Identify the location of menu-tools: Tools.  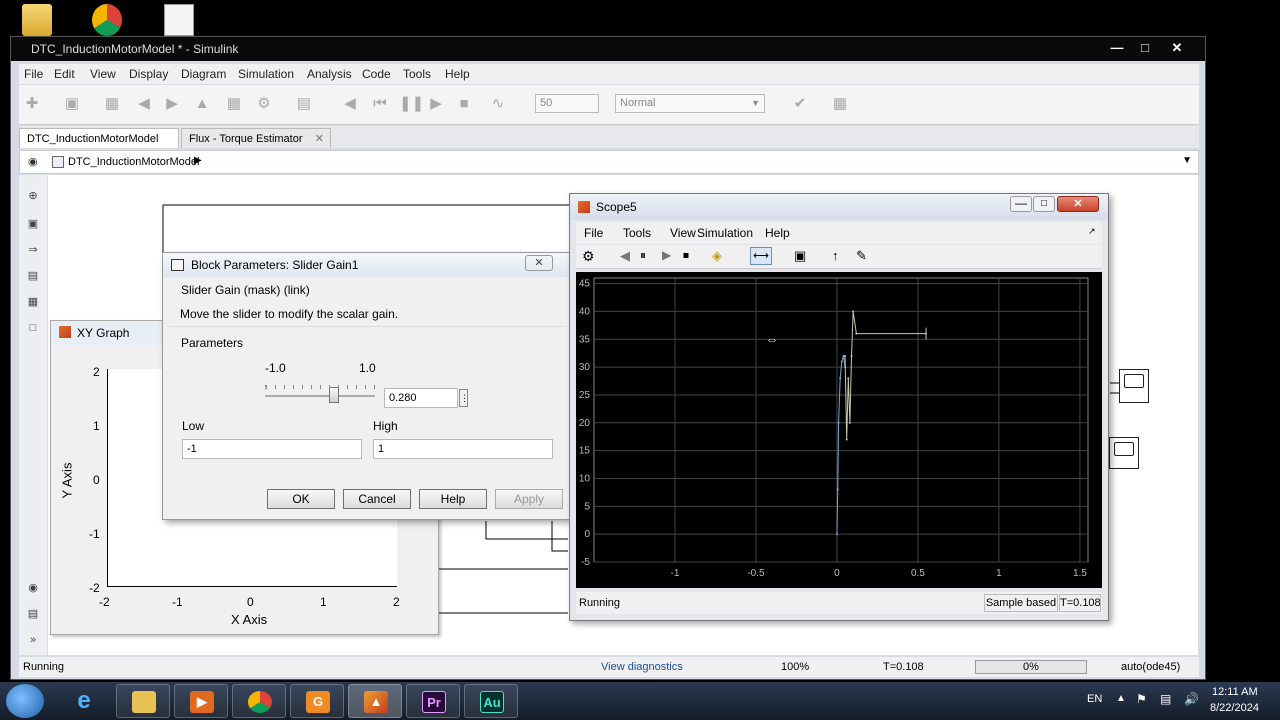
(417, 74).